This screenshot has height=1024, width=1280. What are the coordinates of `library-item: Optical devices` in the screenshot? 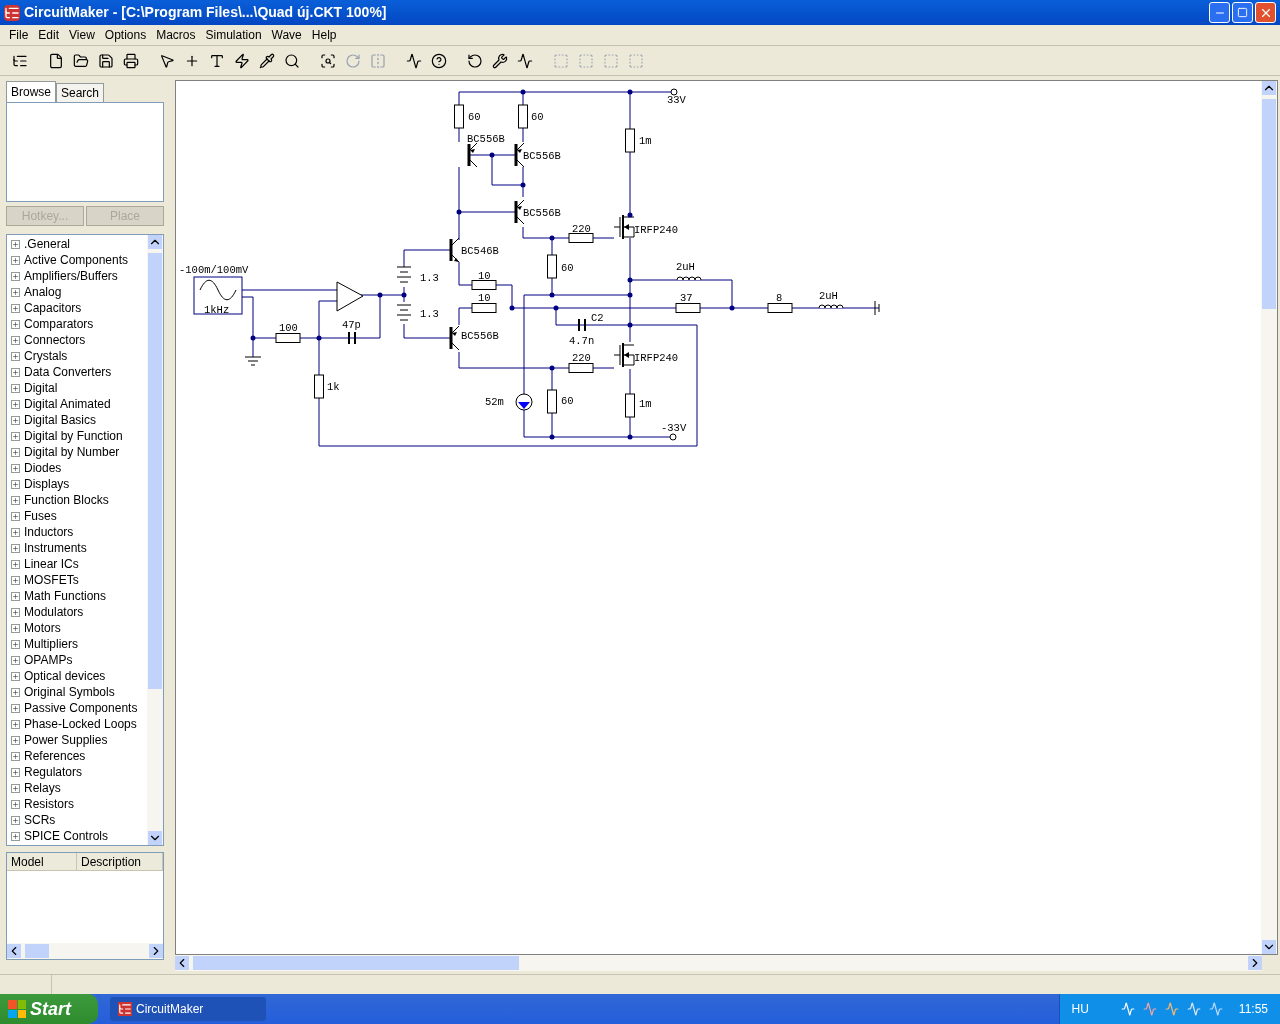 It's located at (65, 676).